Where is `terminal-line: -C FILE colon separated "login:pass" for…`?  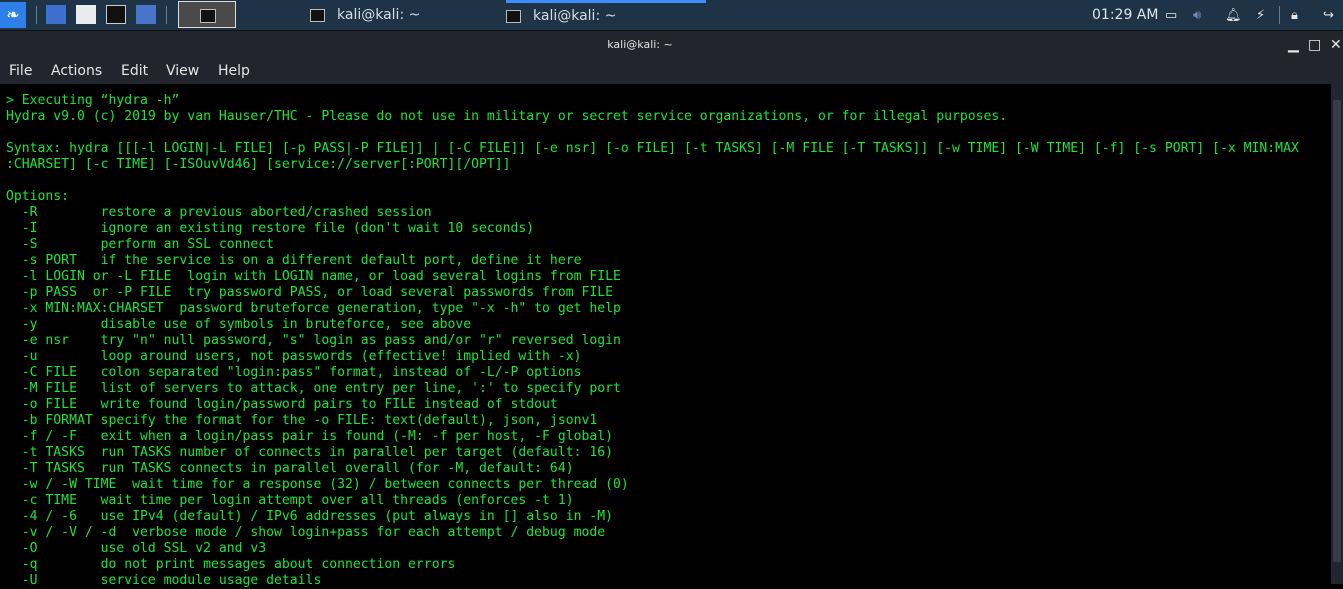
terminal-line: -C FILE colon separated "login:pass" for… is located at coordinates (294, 372).